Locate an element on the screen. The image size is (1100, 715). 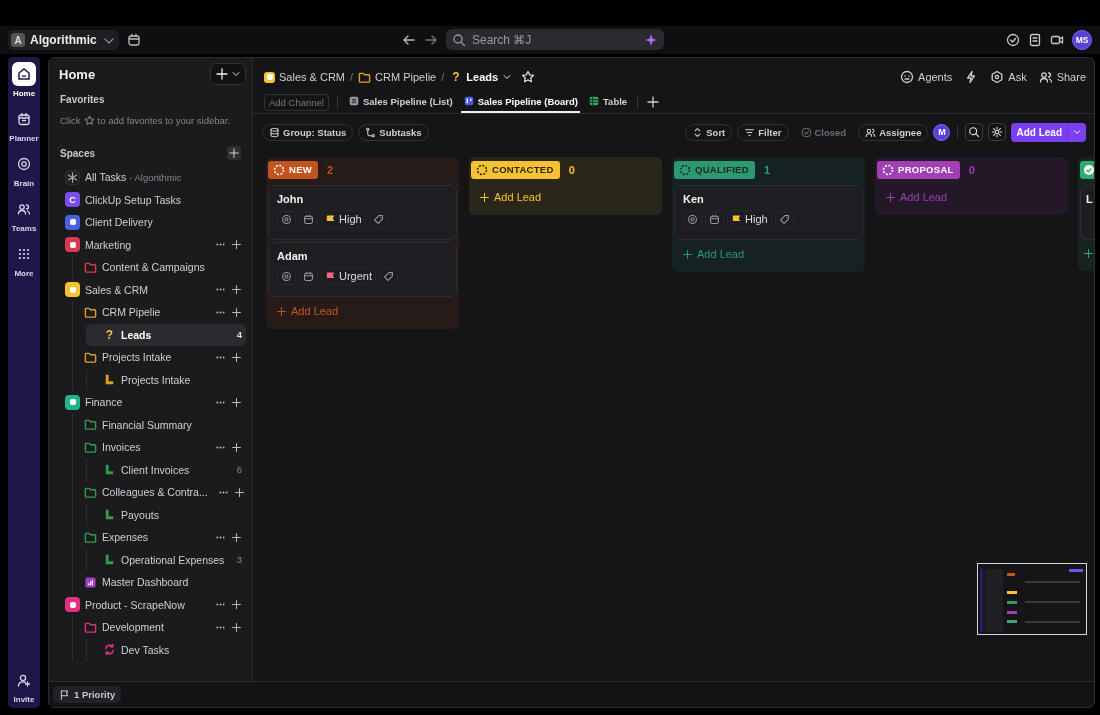
task-card: Ken High is located at coordinates (768, 212).